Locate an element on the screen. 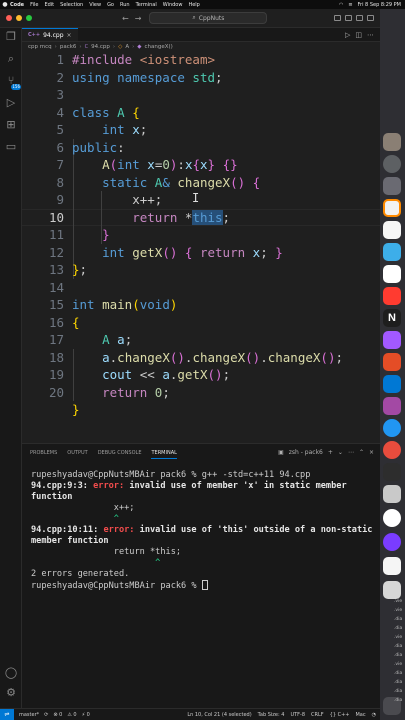 This screenshot has width=405, height=720. close-panel-icon: × is located at coordinates (371, 452).